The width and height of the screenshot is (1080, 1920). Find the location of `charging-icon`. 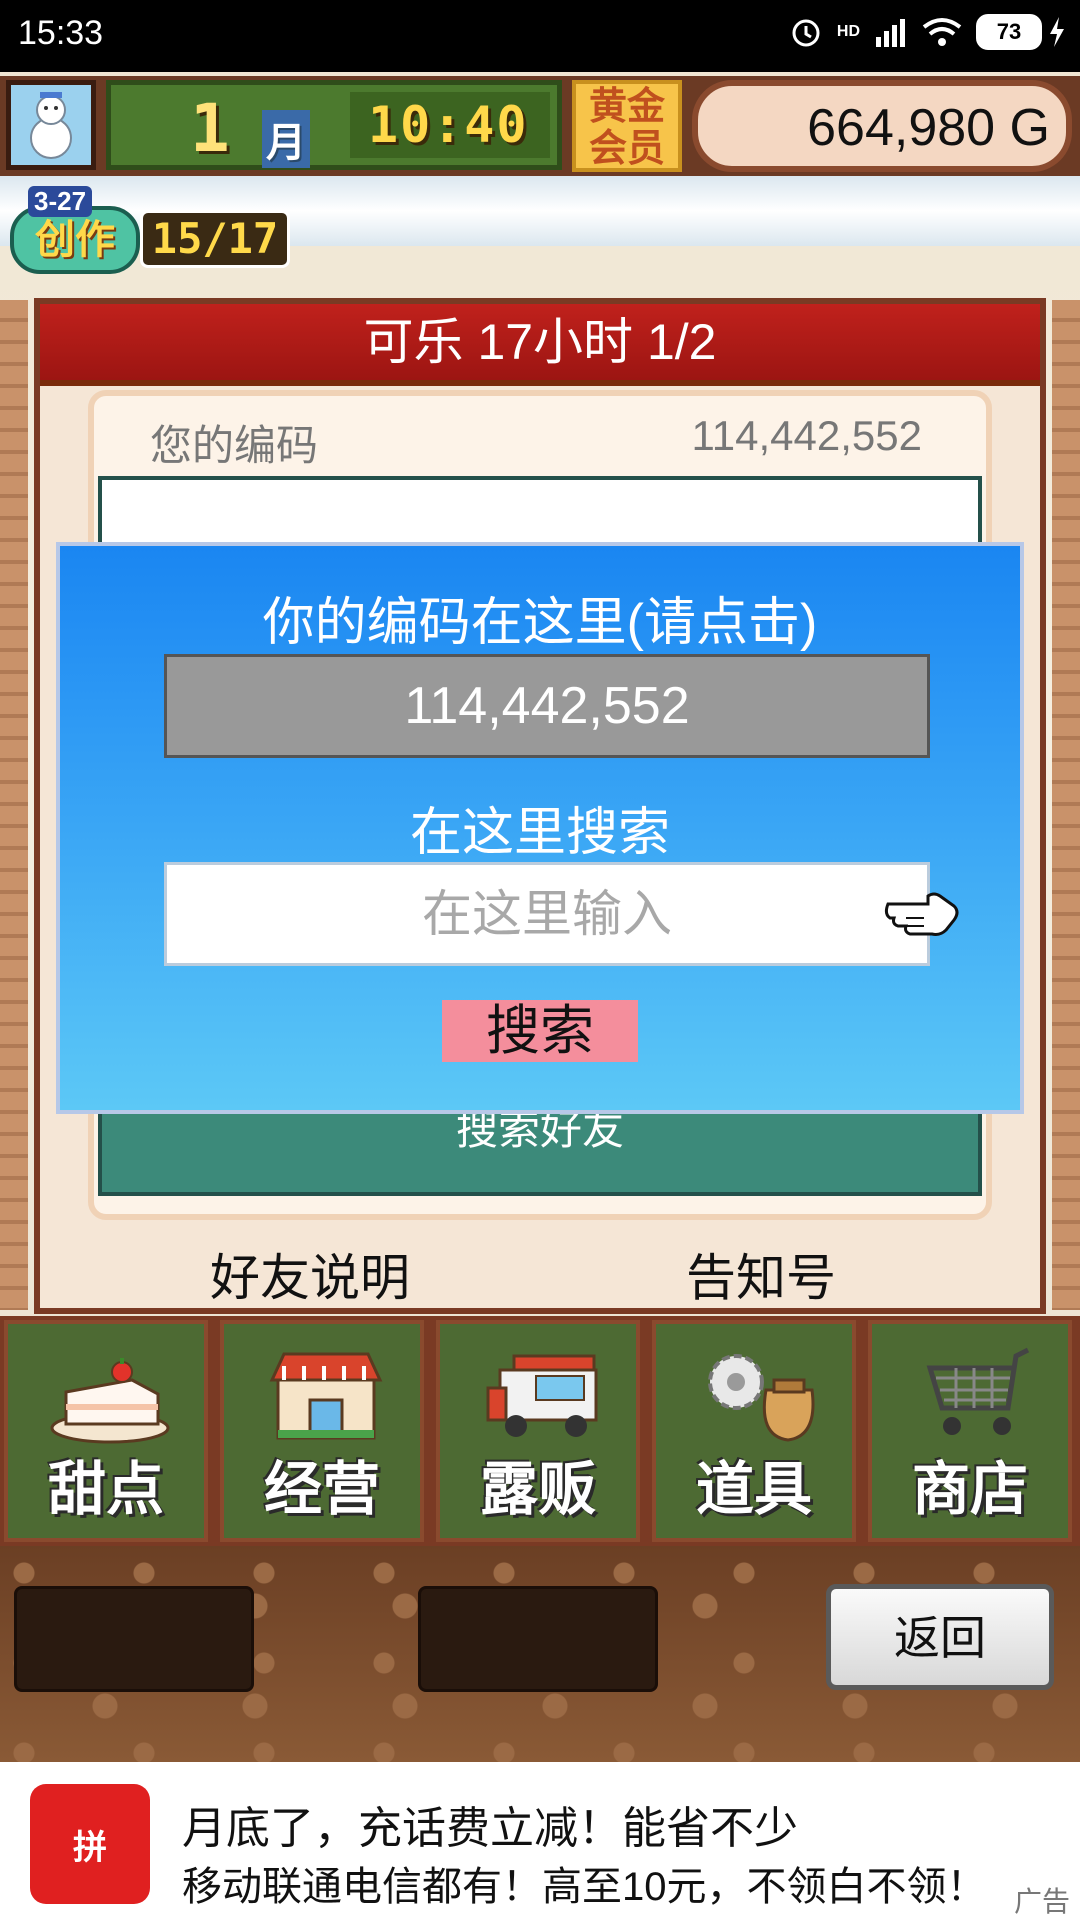

charging-icon is located at coordinates (1057, 32).